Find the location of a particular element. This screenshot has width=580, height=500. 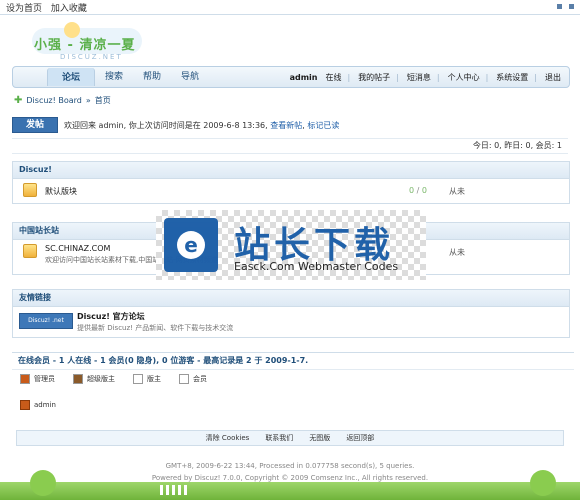

view-new-posts-link: 查看新帖 is located at coordinates (286, 125).